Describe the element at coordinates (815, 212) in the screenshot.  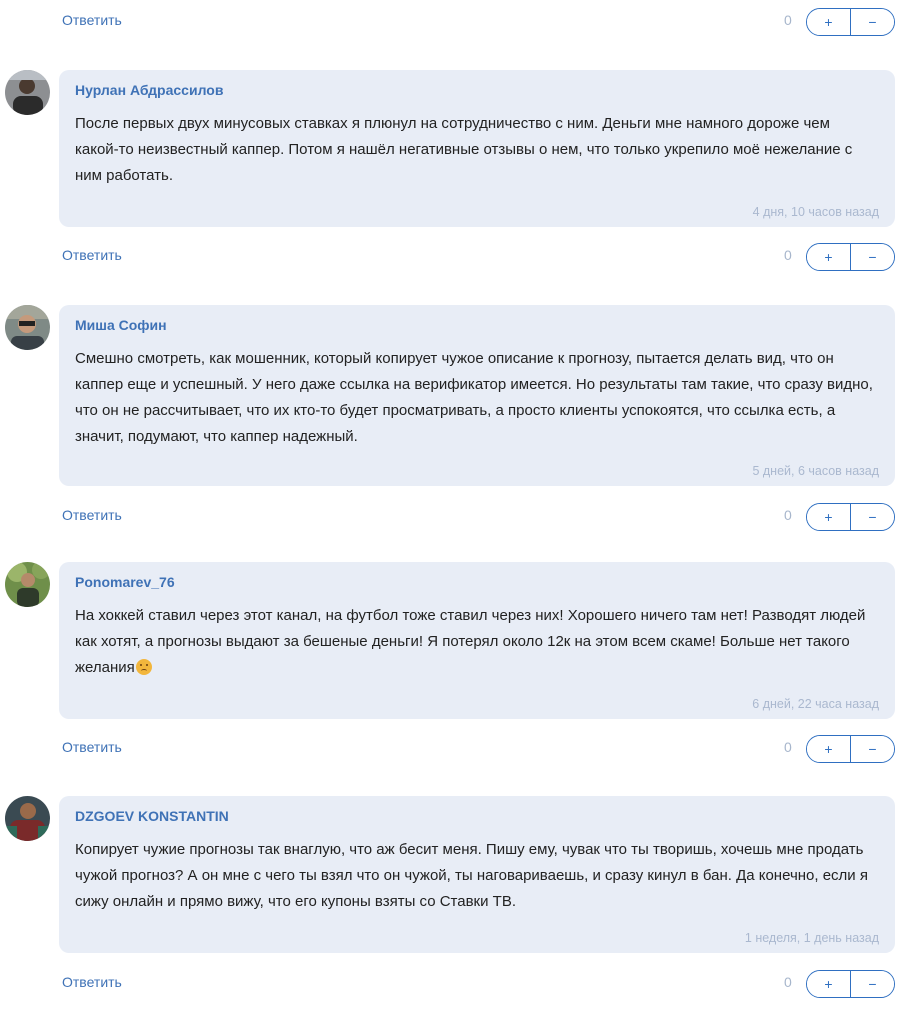
I see `comment-timestamp: 4 дня, 10 часов назад` at that location.